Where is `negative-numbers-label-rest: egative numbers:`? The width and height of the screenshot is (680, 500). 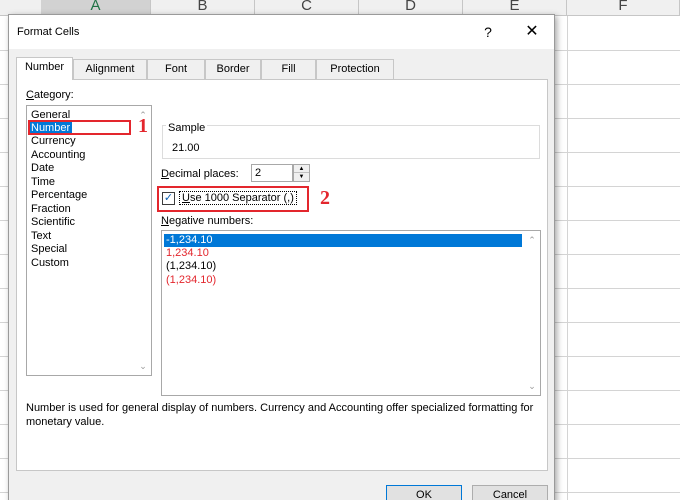 negative-numbers-label-rest: egative numbers: is located at coordinates (211, 221).